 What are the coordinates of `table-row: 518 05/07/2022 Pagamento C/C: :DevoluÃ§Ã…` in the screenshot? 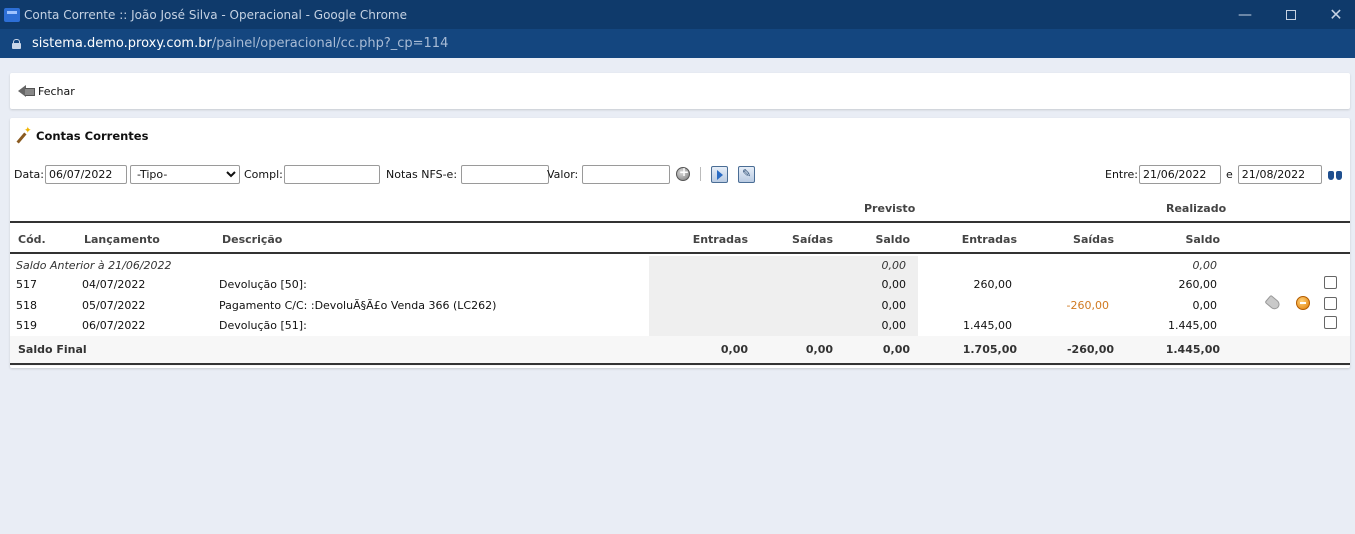 It's located at (680, 306).